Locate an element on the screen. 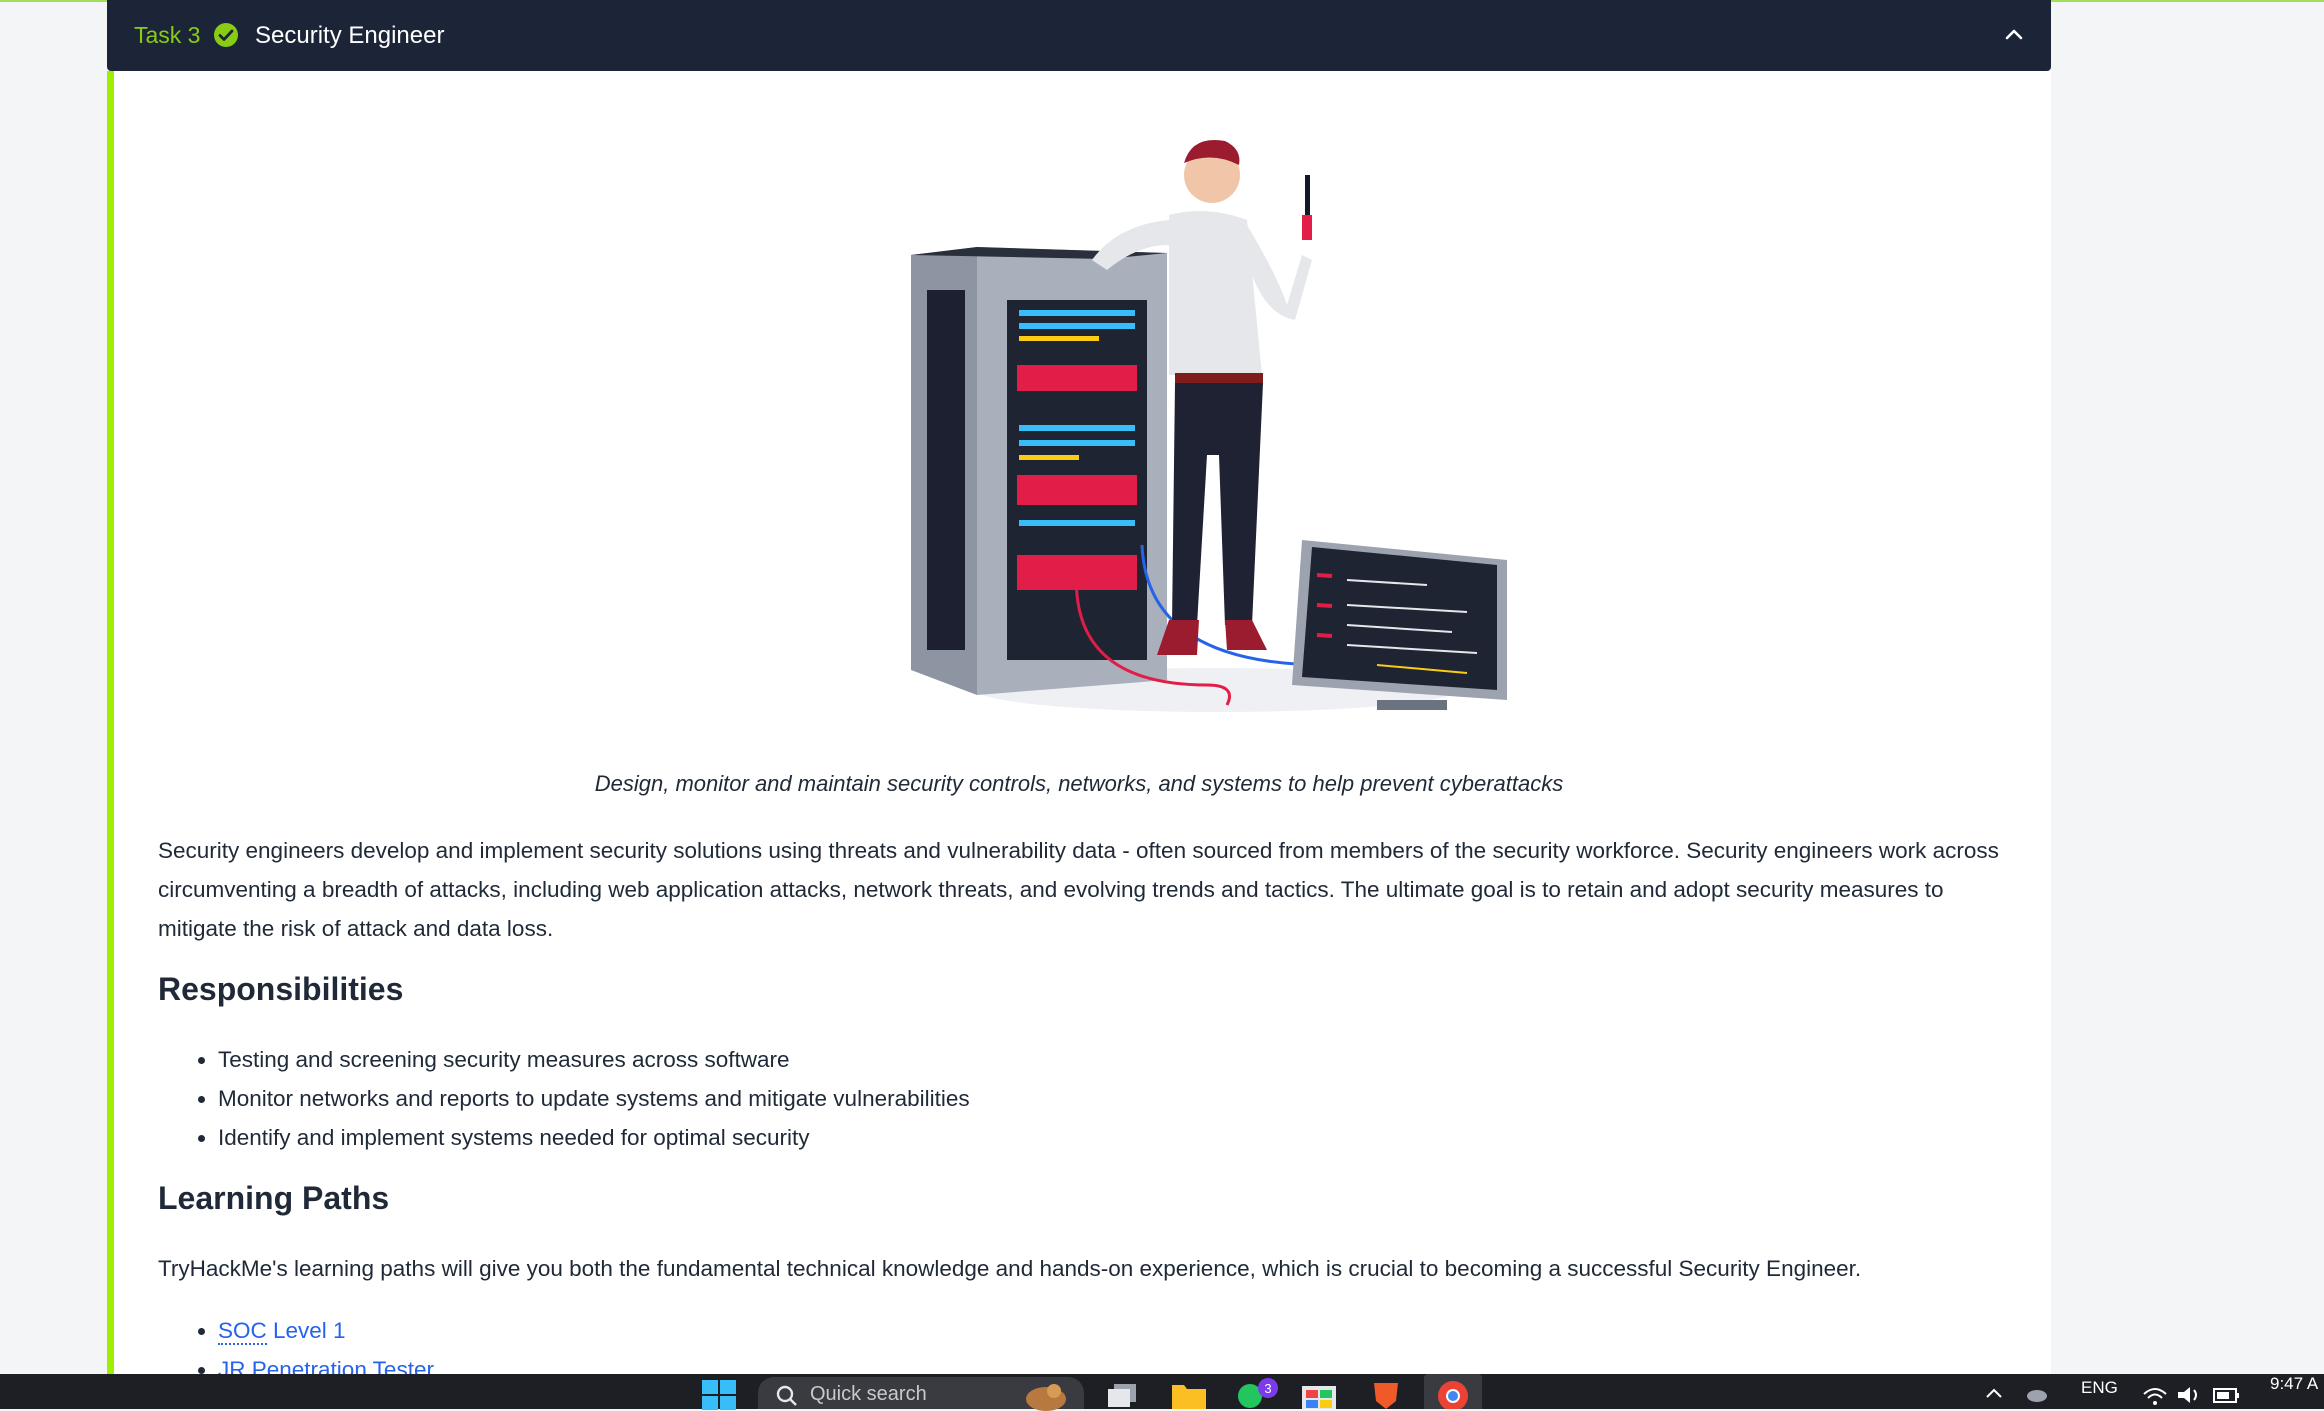  link-abbreviation: SOC is located at coordinates (242, 1331).